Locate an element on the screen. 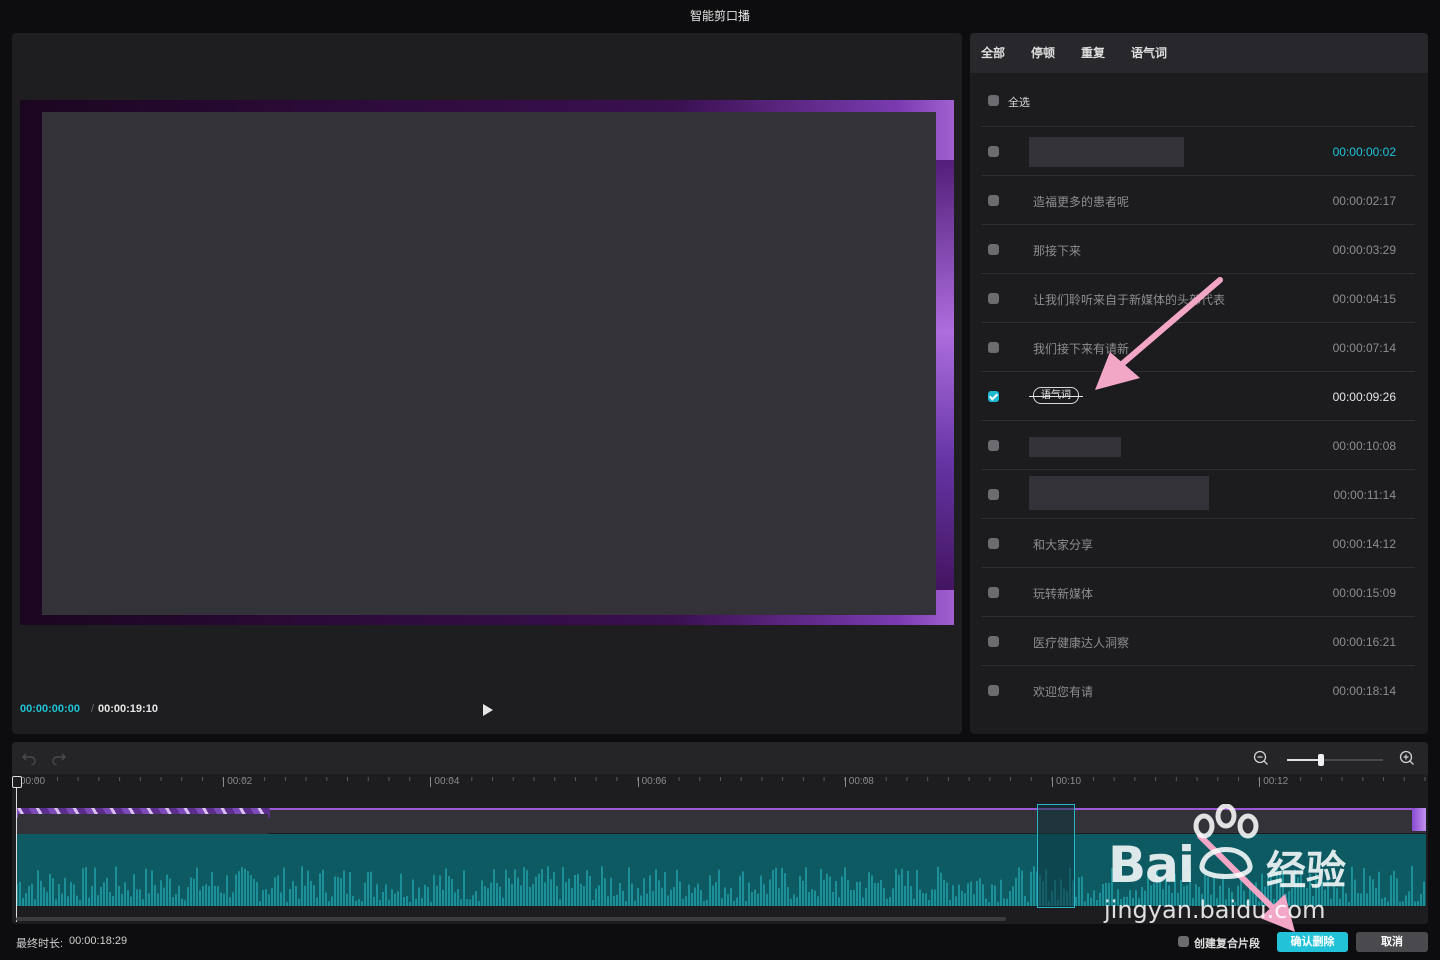 The image size is (1440, 960). redo-icon is located at coordinates (59, 758).